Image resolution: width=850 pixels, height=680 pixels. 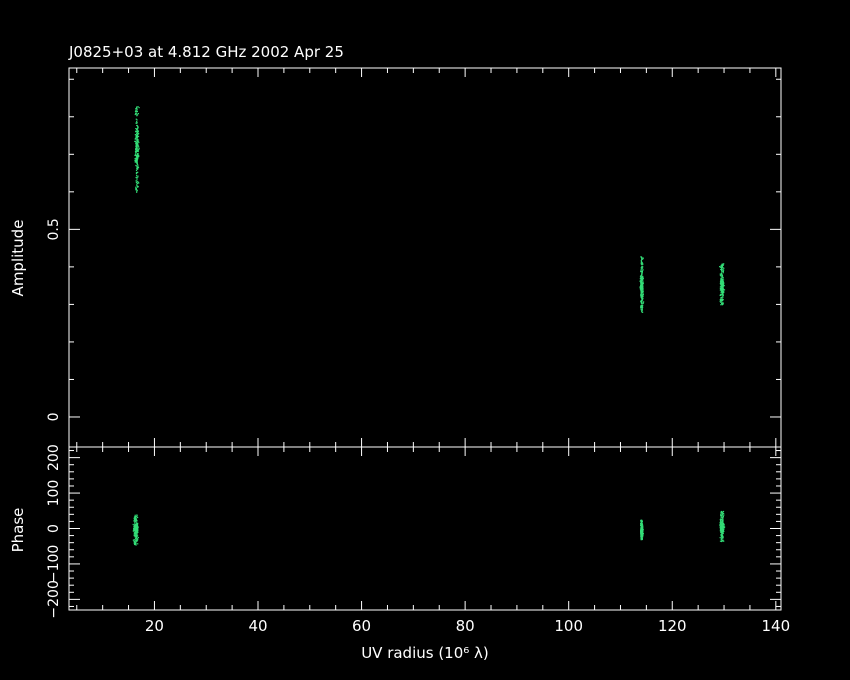 I want to click on phase-x-tick-label: 20, so click(x=154, y=626).